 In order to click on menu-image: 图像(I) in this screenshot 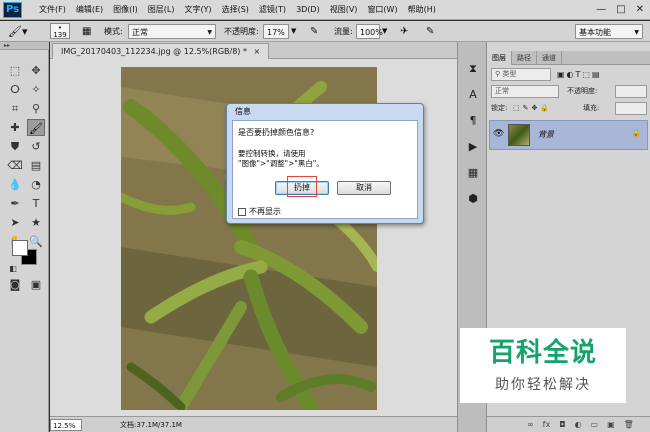, I will do `click(125, 10)`.